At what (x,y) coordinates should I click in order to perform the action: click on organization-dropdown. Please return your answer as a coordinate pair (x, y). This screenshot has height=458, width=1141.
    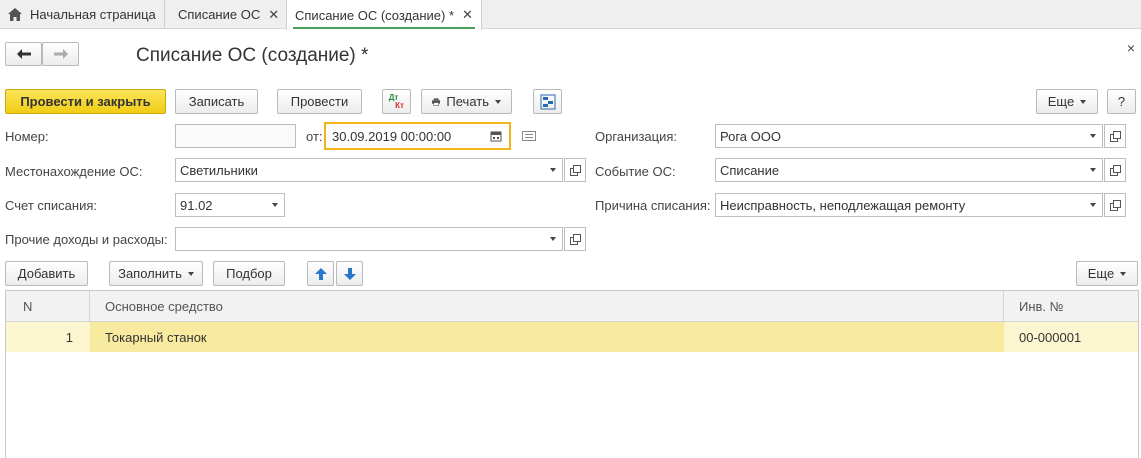
    Looking at the image, I should click on (1093, 136).